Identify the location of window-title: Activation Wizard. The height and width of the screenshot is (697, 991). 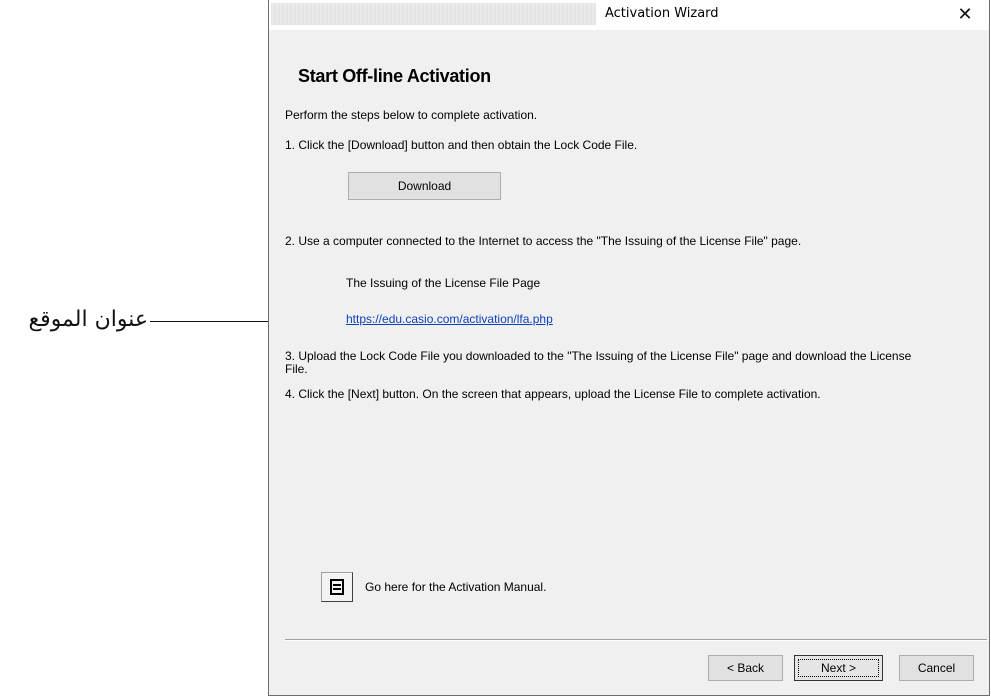
(662, 13).